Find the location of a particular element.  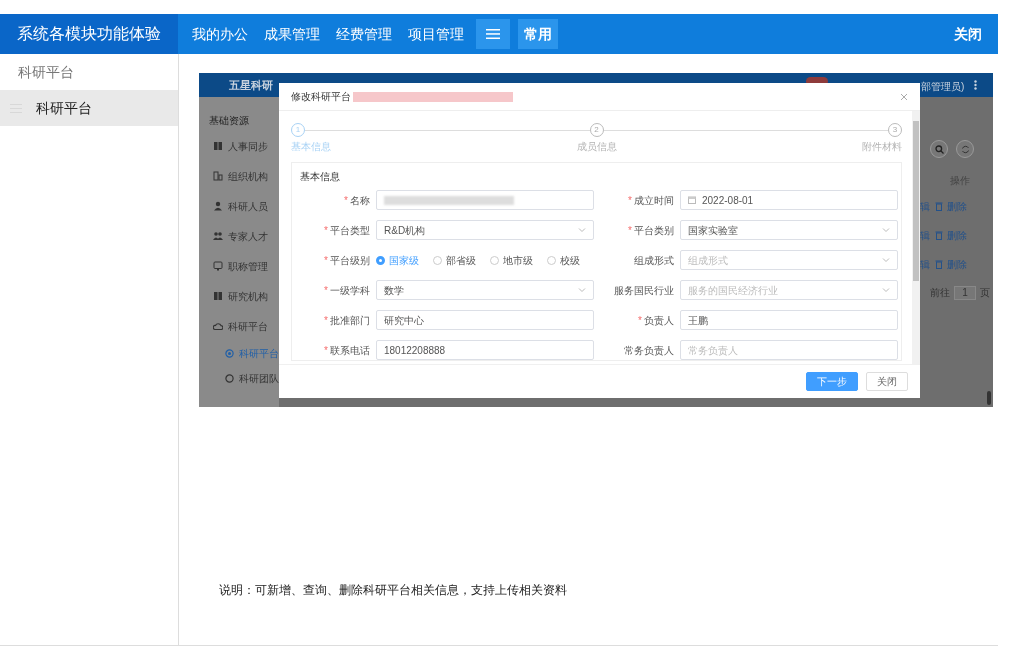

person-icon is located at coordinates (218, 206).